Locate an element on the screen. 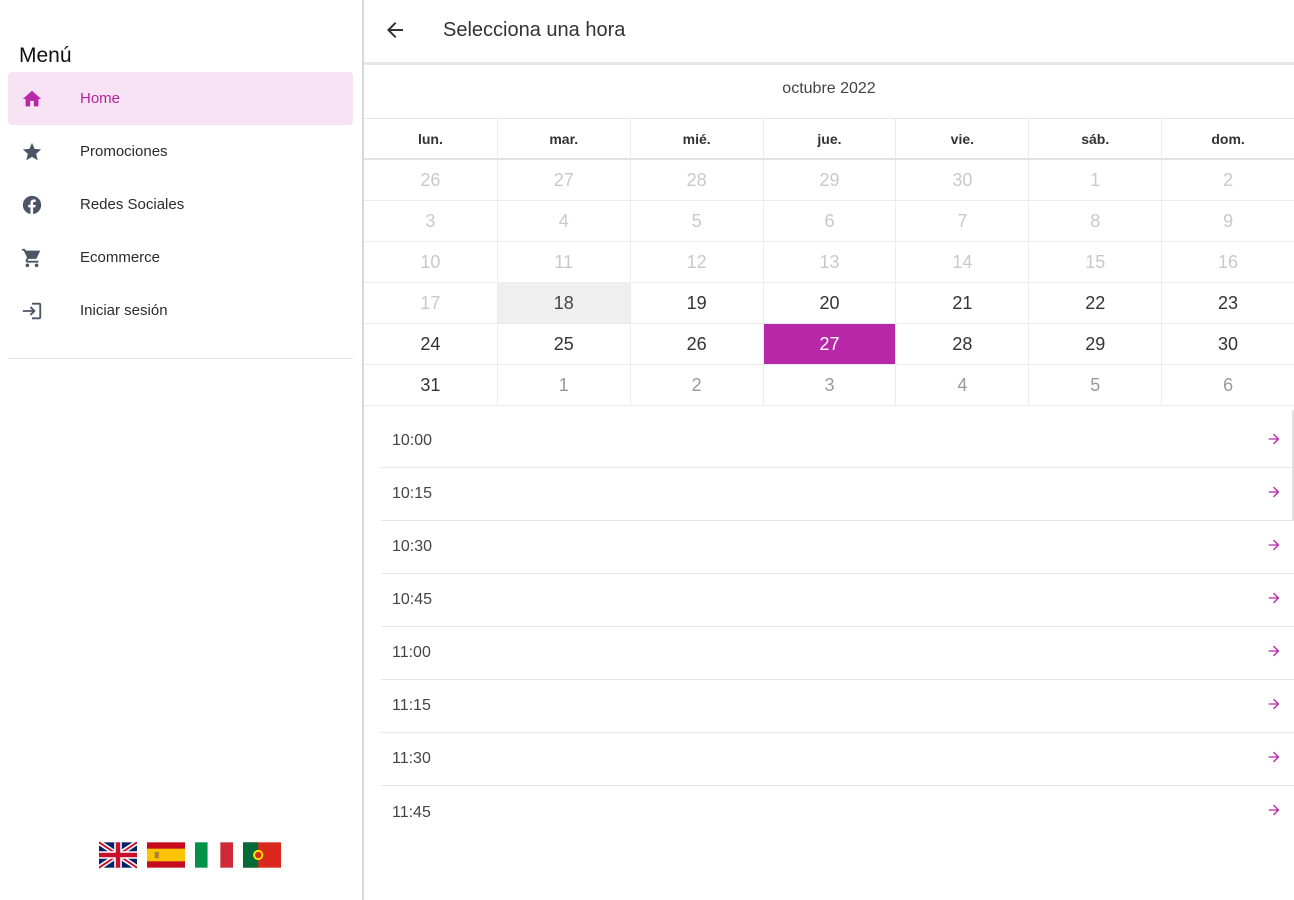  time-slot: 10:00 is located at coordinates (837, 441).